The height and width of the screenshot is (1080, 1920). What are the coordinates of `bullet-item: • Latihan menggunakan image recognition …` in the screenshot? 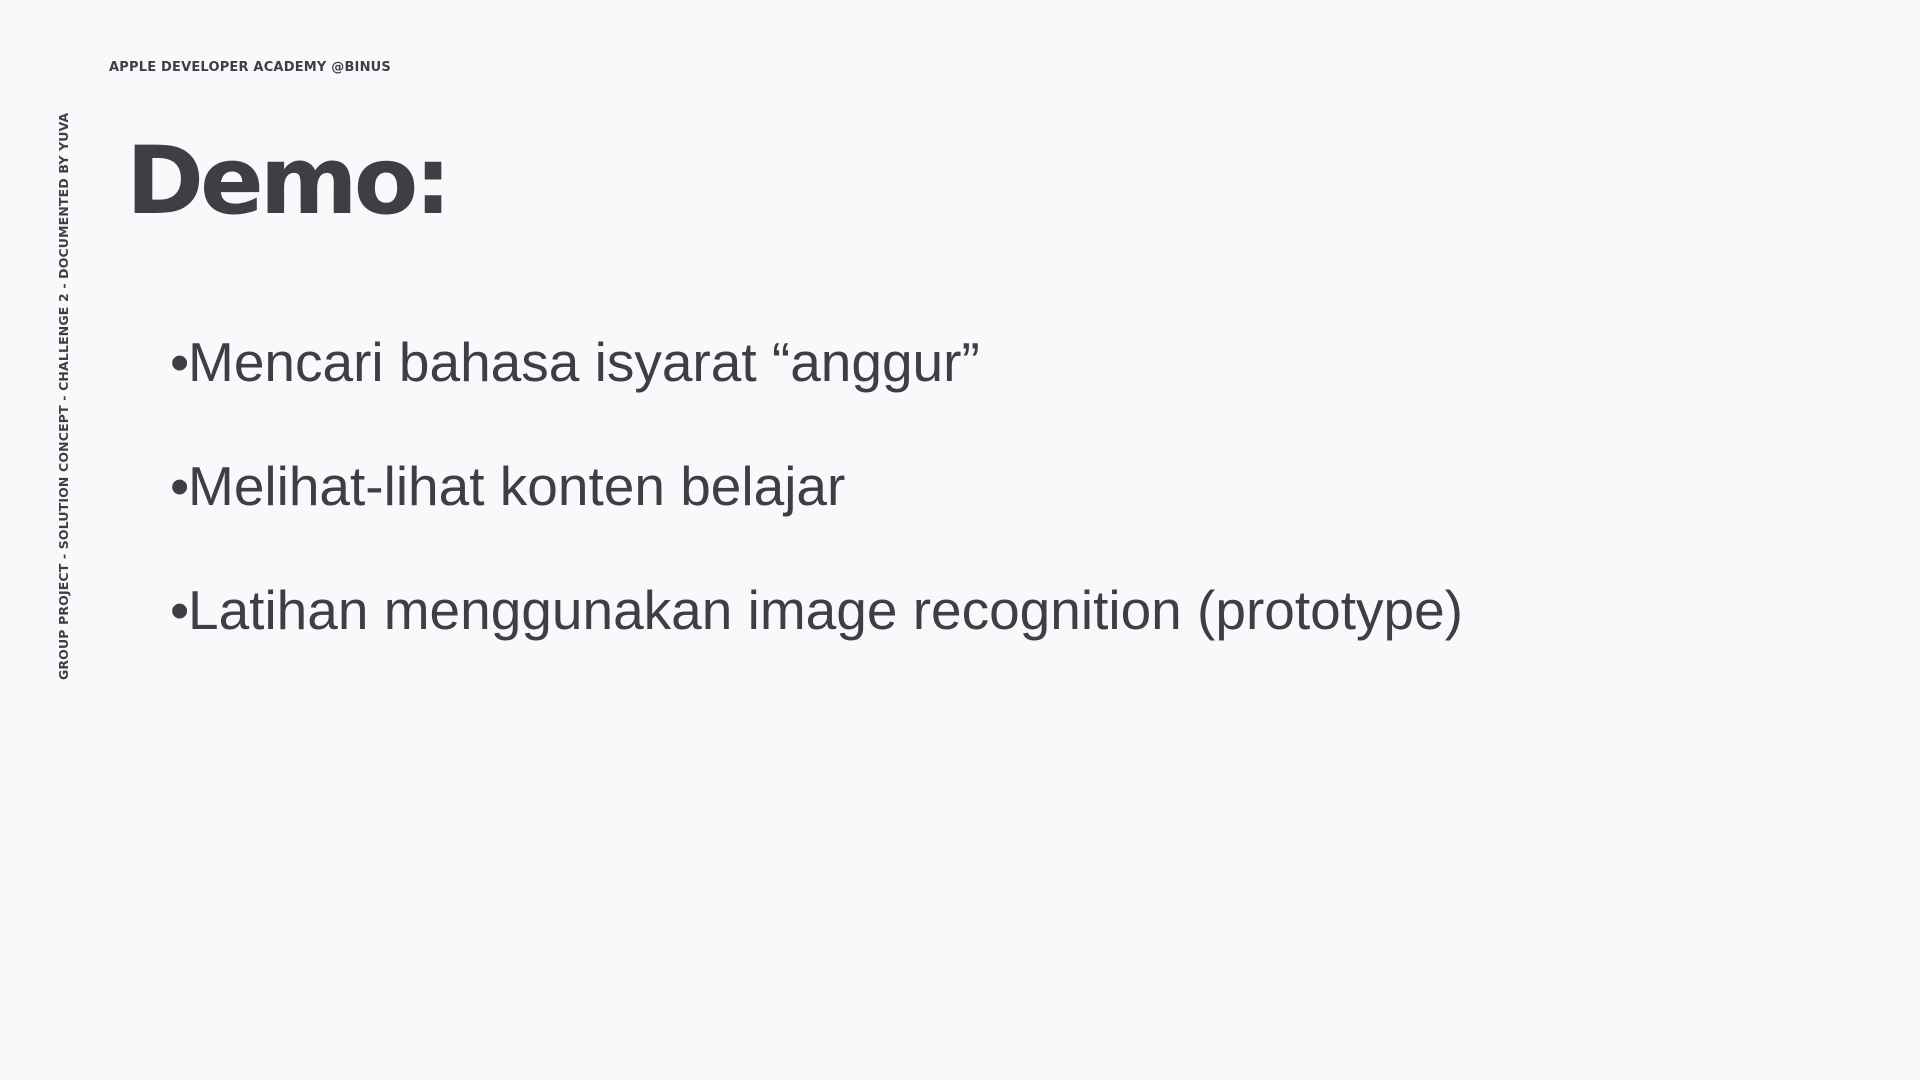 It's located at (816, 610).